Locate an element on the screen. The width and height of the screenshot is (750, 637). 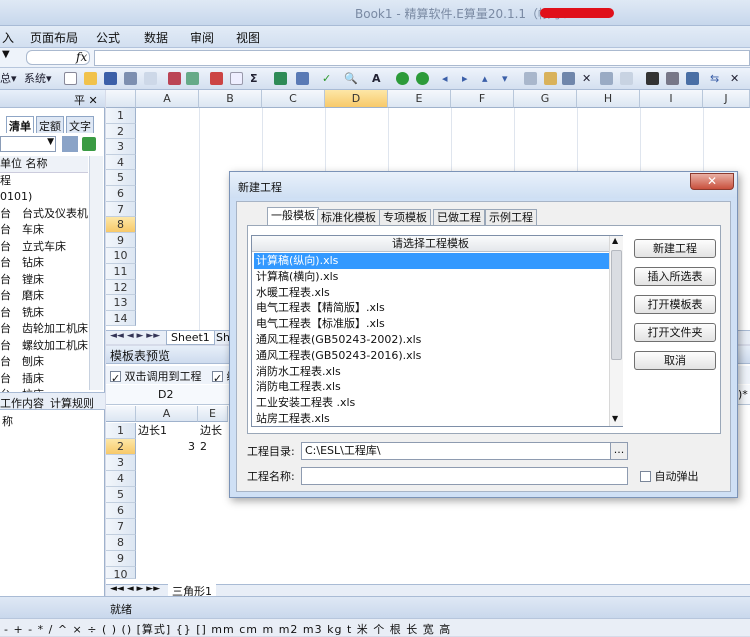
list-item: 台 铣床 is located at coordinates (44, 313).